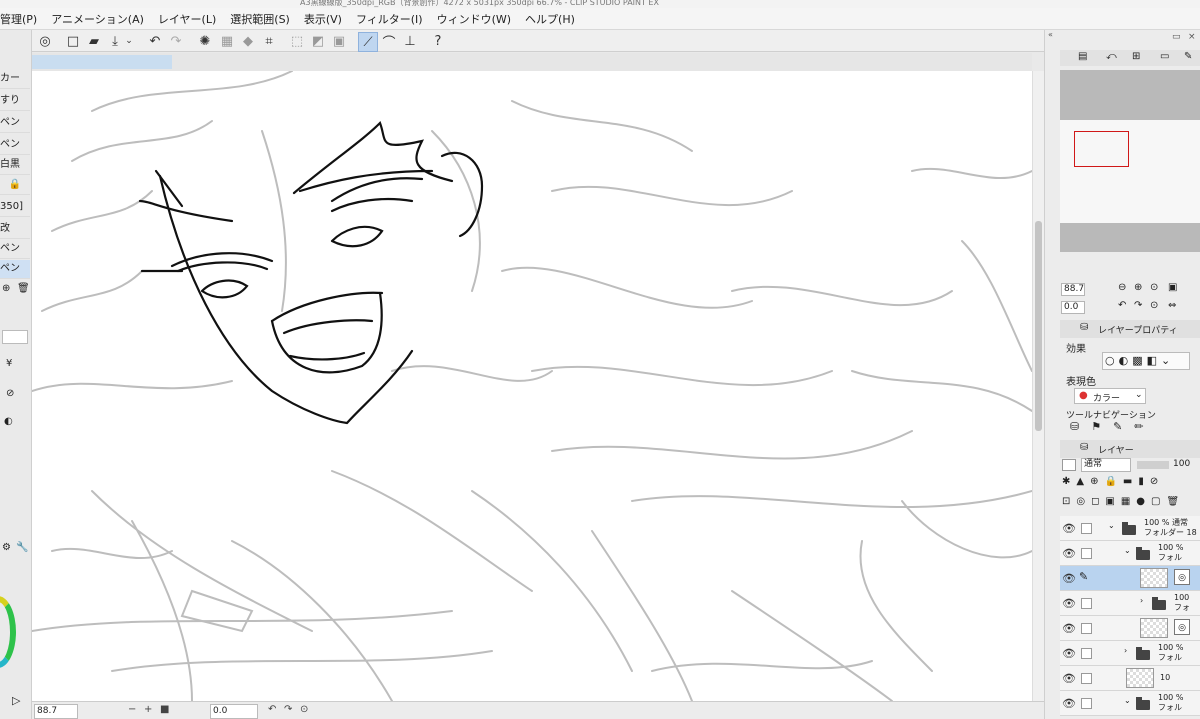 Image resolution: width=1200 pixels, height=719 pixels. What do you see at coordinates (1073, 307) in the screenshot?
I see `navigator-angle-field: 0.0` at bounding box center [1073, 307].